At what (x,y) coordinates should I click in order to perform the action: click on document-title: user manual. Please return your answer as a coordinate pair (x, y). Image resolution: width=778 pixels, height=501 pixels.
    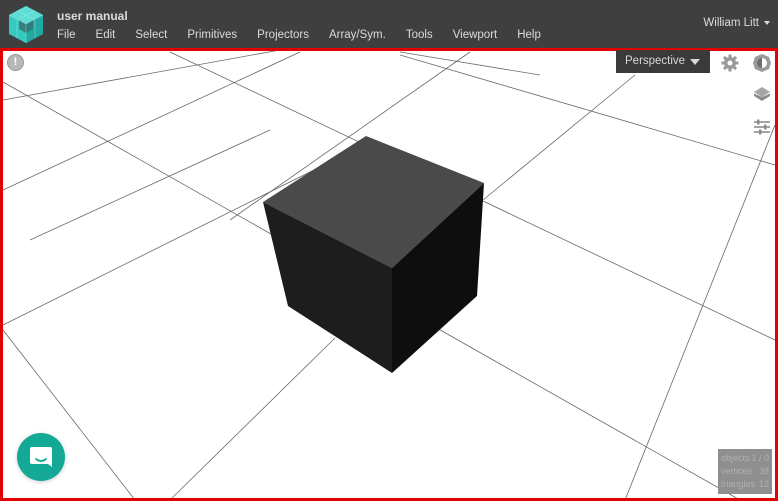
    Looking at the image, I should click on (92, 16).